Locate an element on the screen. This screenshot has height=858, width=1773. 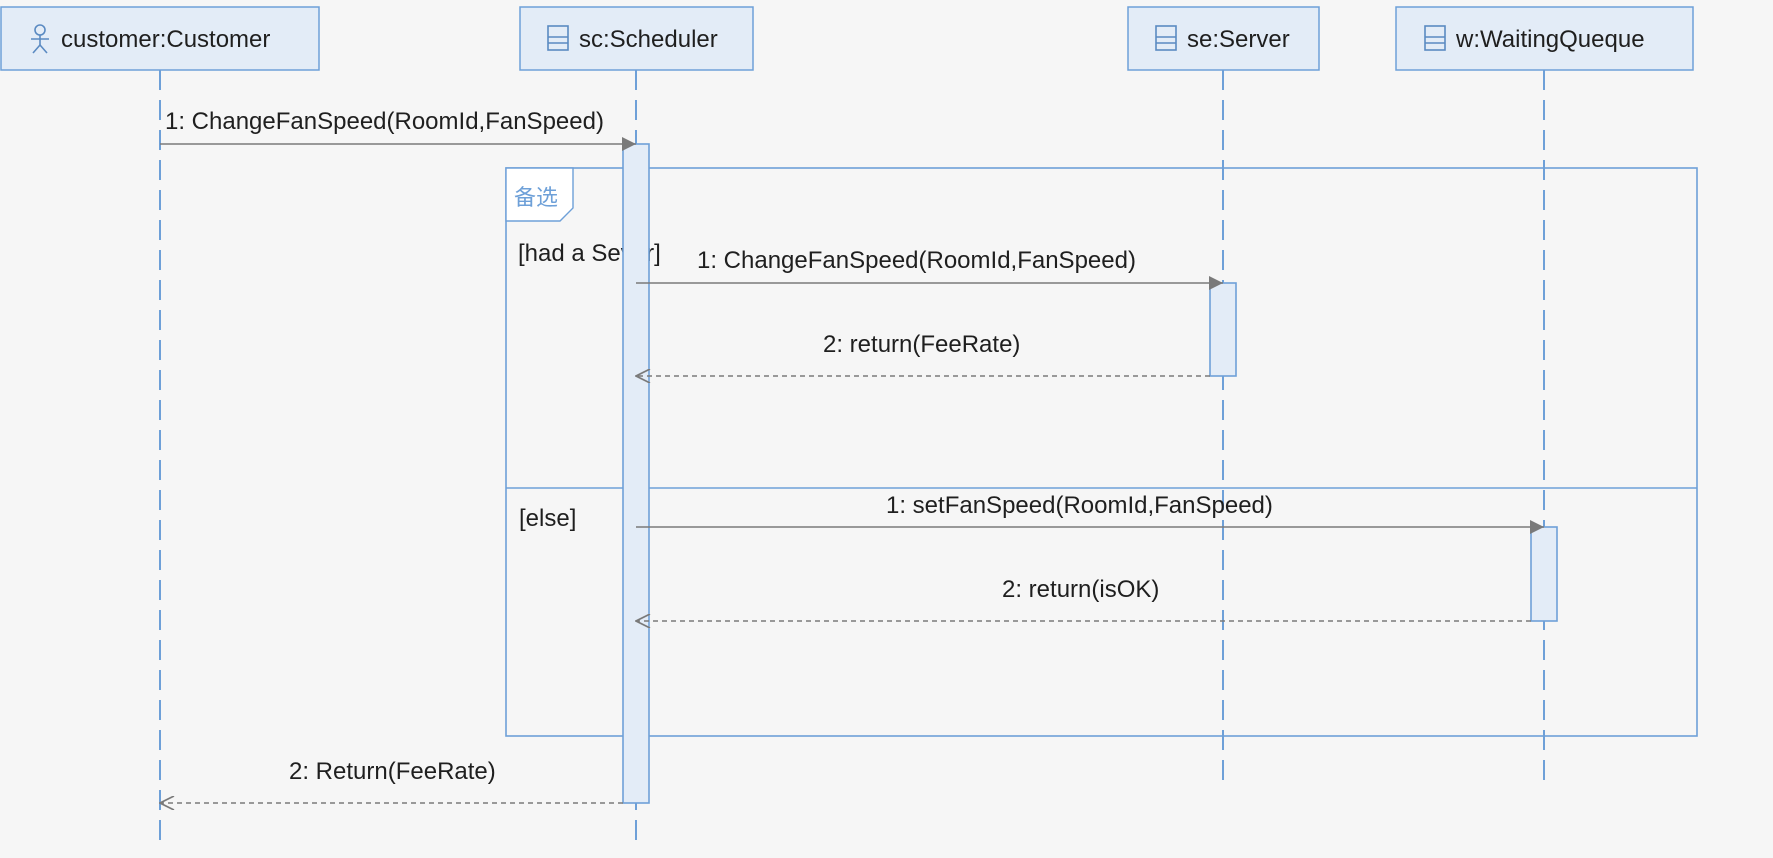
message-final-return-label: 2: Return(FeeRate) is located at coordinates (392, 771).